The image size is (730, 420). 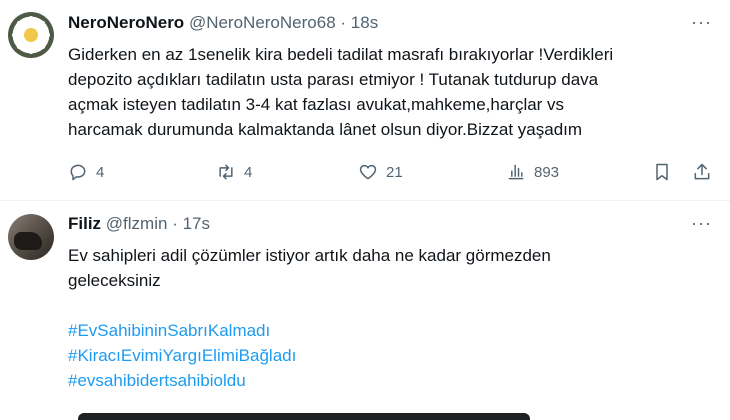 I want to click on like-icon, so click(x=368, y=172).